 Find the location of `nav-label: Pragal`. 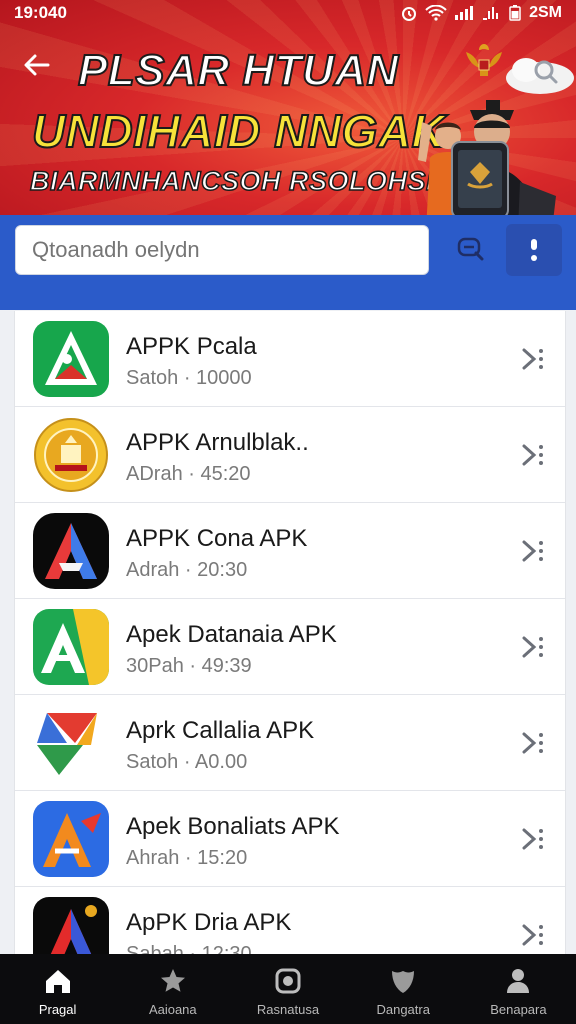

nav-label: Pragal is located at coordinates (57, 1009).